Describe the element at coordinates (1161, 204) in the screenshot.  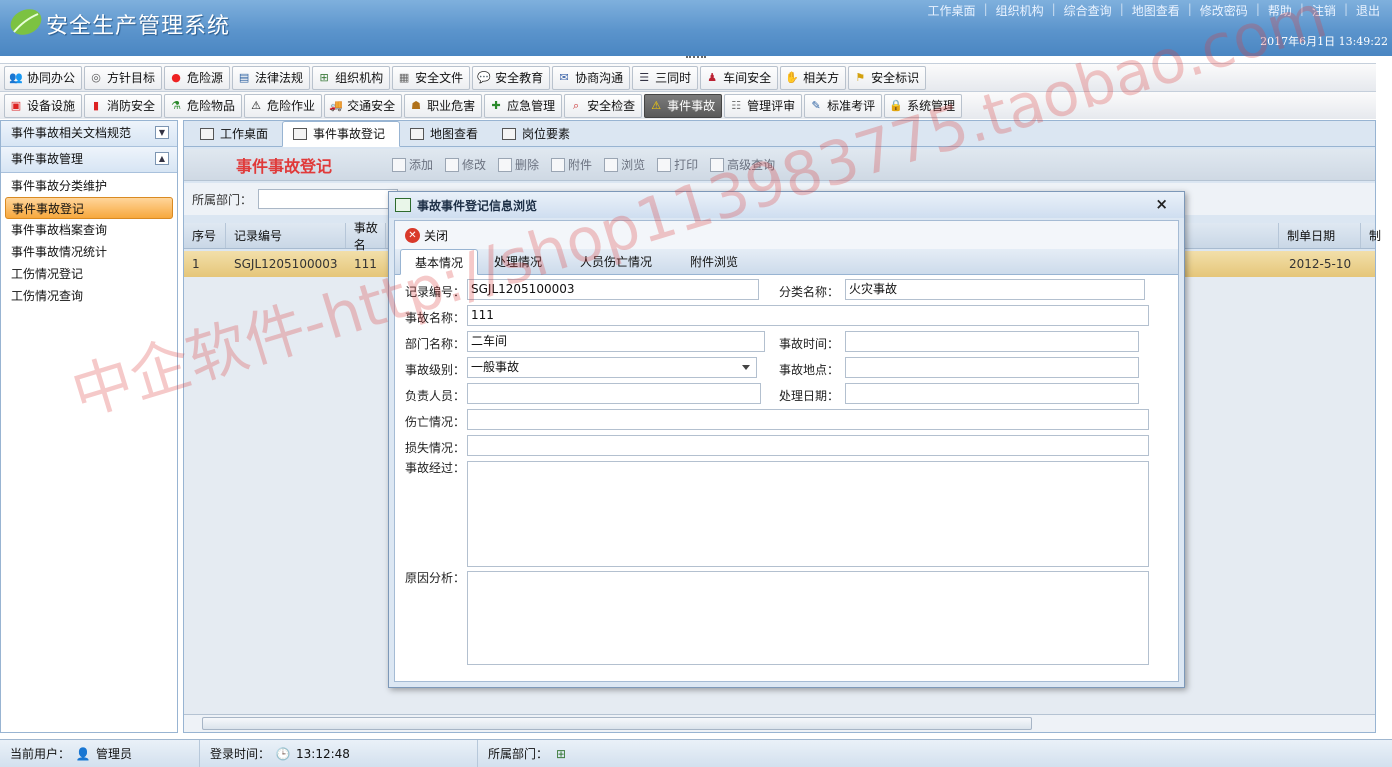
I see `close-icon: ×` at that location.